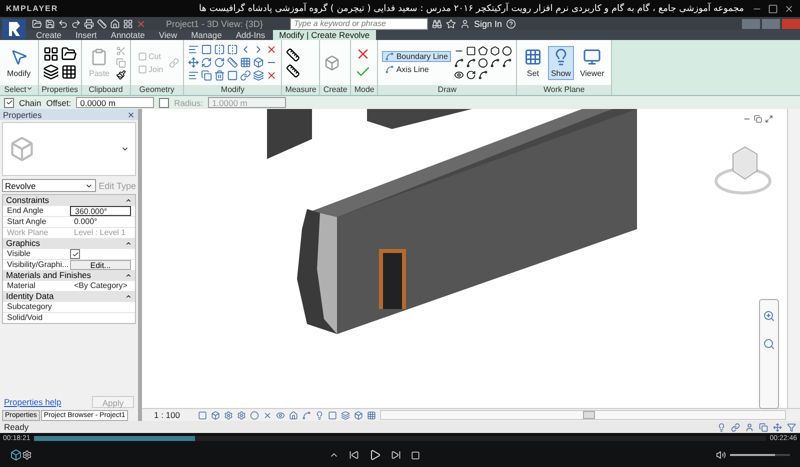  I want to click on tool-button: Modify, so click(19, 63).